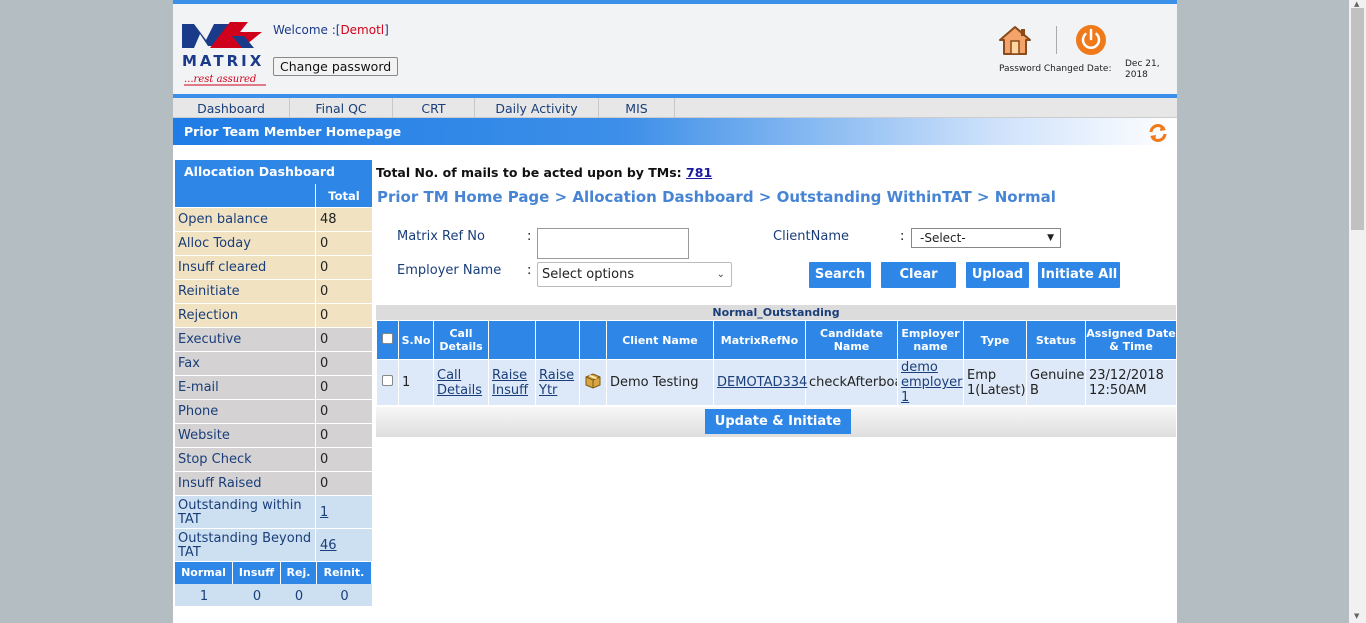 The image size is (1366, 623). Describe the element at coordinates (1015, 40) in the screenshot. I see `home-icon` at that location.